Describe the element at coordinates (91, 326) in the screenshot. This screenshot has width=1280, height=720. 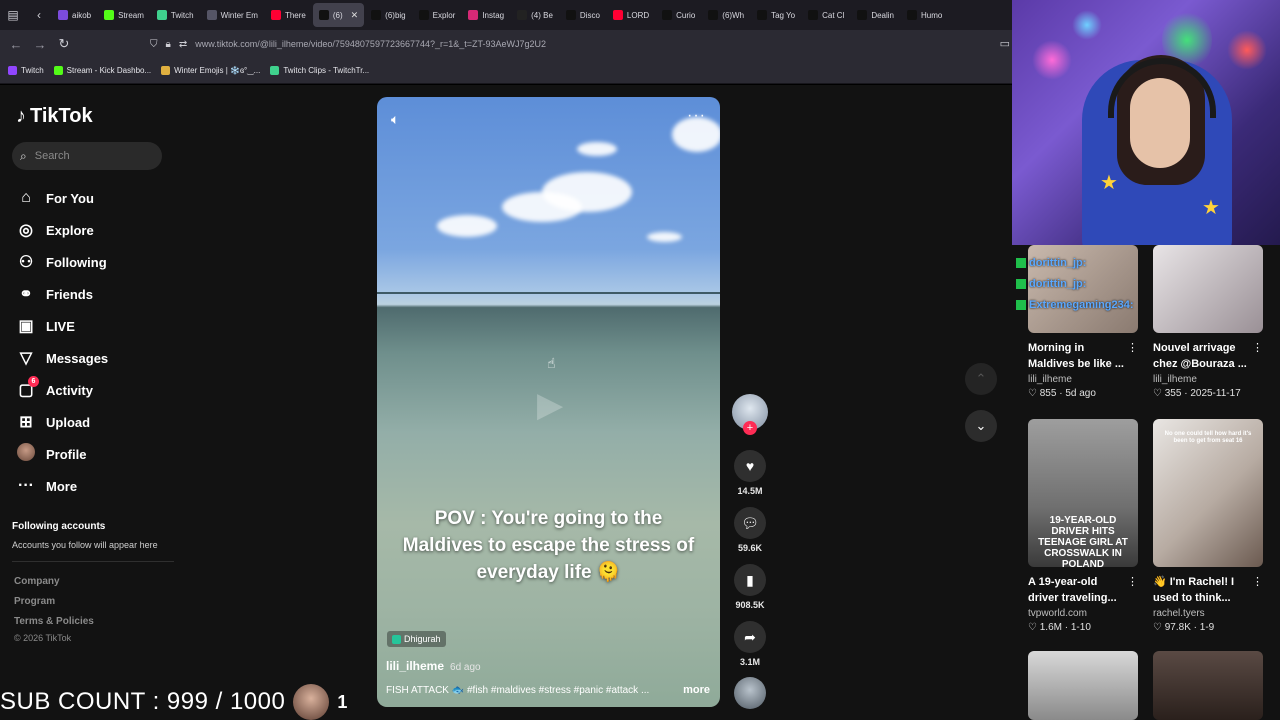
I see `sidebar-item-live: ▣ LIVE` at that location.